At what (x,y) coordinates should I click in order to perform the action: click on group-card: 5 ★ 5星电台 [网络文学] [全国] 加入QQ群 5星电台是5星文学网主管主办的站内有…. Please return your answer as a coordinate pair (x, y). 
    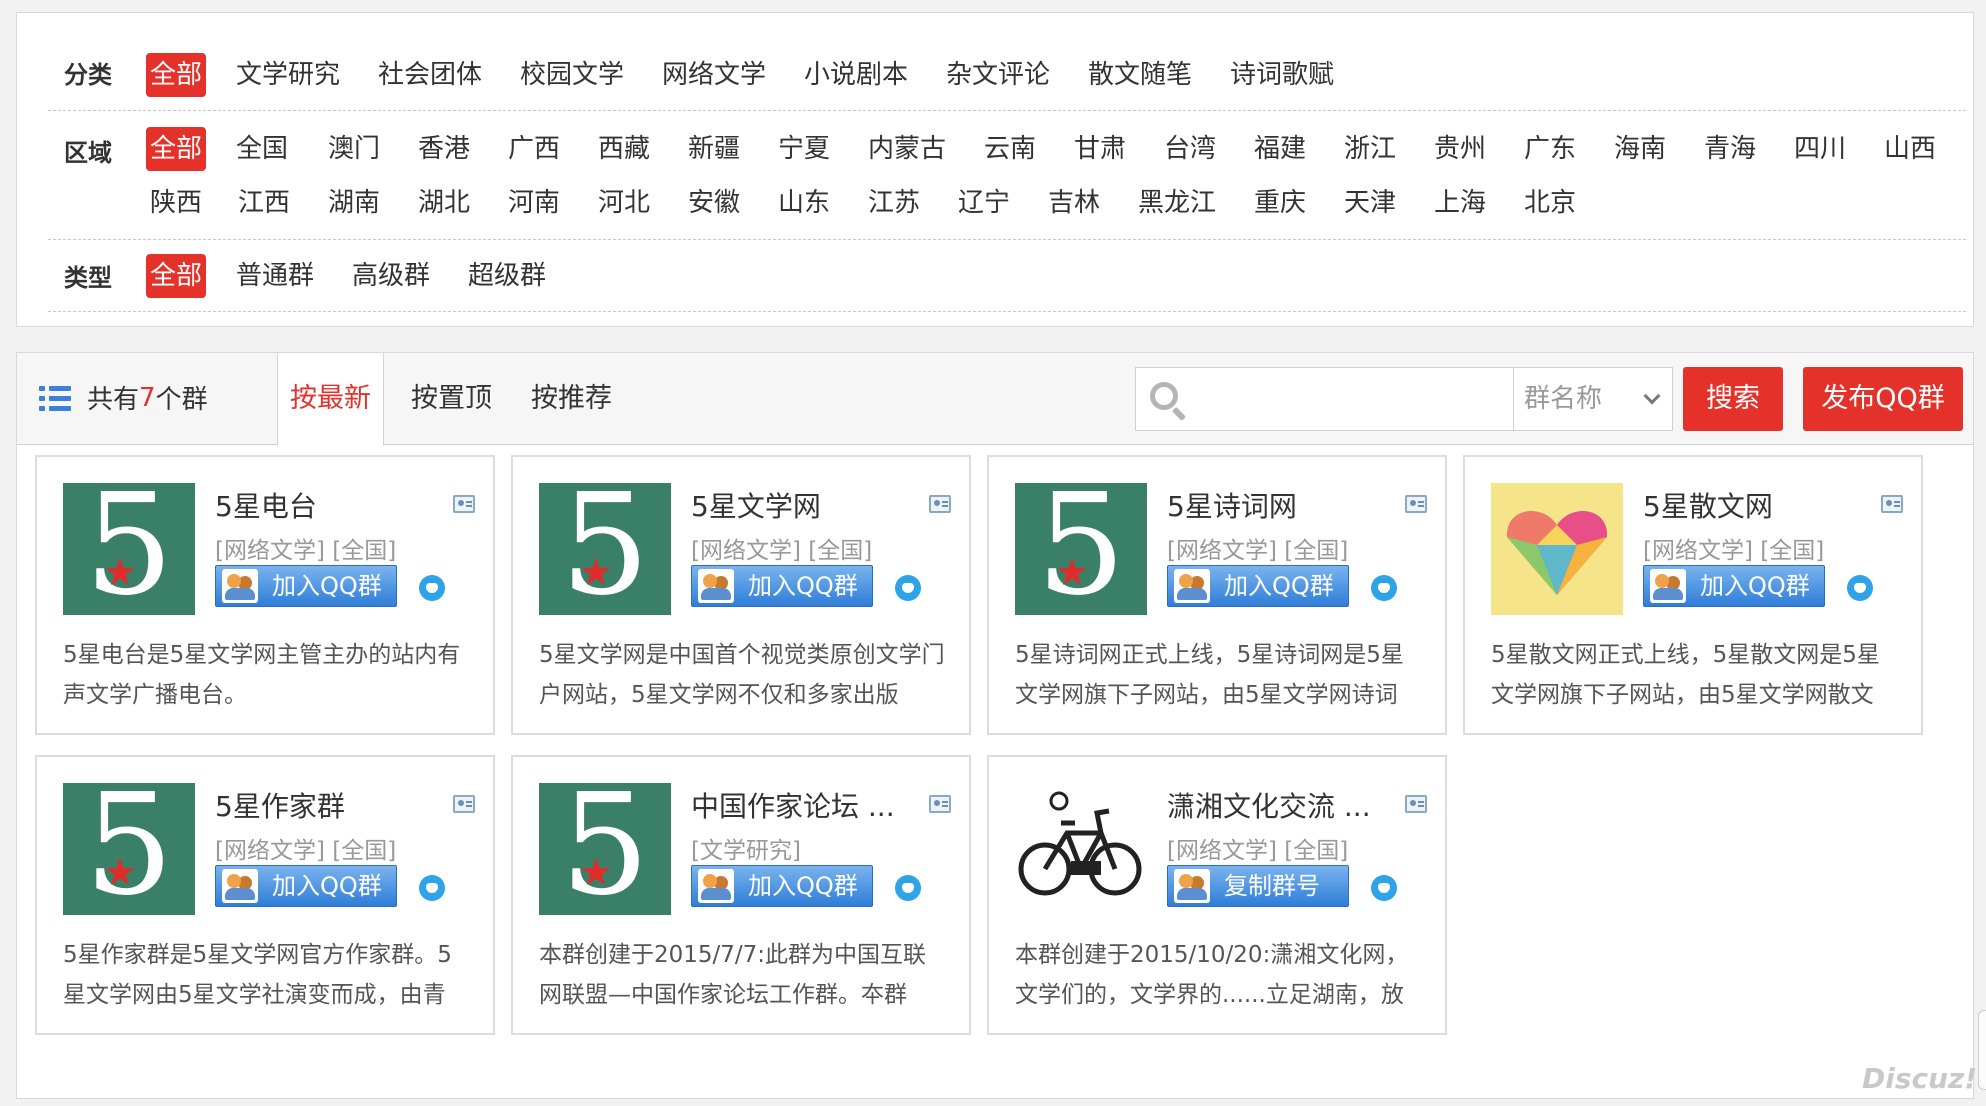
    Looking at the image, I should click on (265, 595).